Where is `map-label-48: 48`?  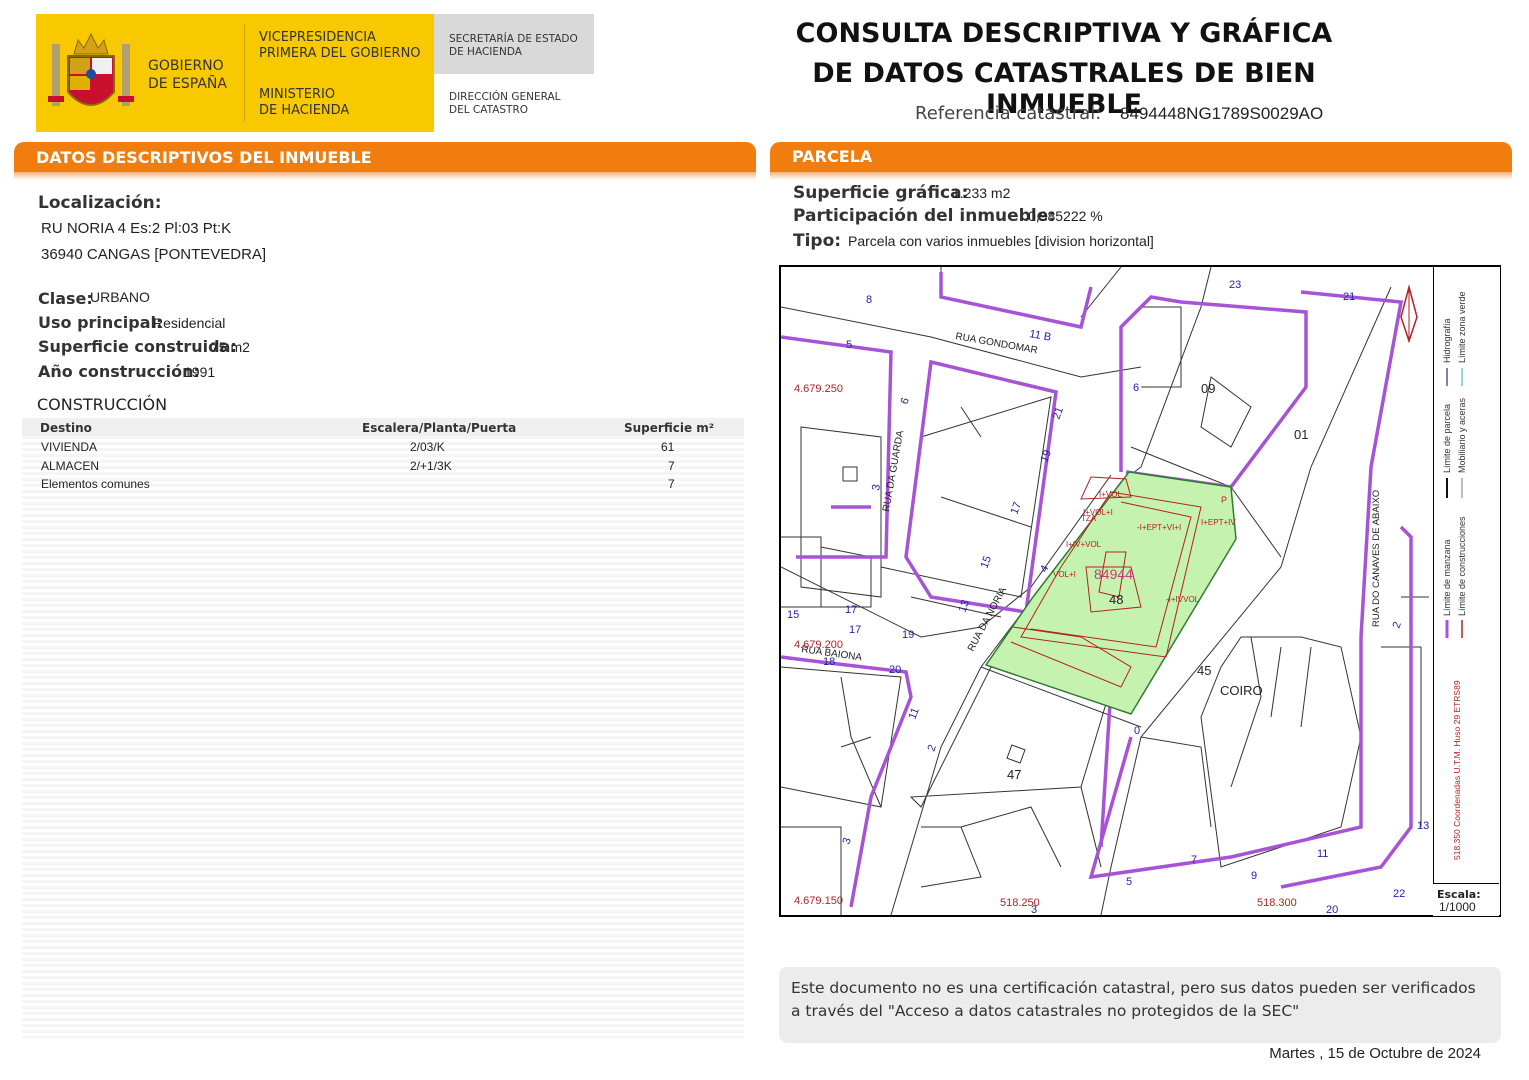 map-label-48: 48 is located at coordinates (1116, 599).